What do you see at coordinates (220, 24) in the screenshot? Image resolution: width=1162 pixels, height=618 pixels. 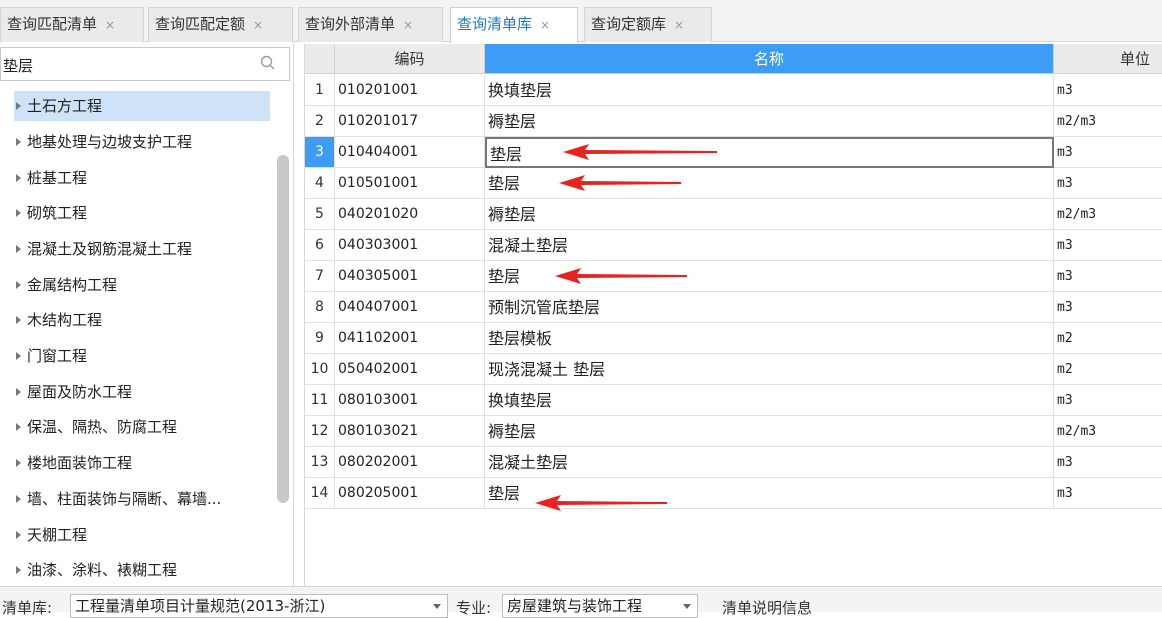 I see `tab-query-match-quota: 查询匹配定额 ×` at bounding box center [220, 24].